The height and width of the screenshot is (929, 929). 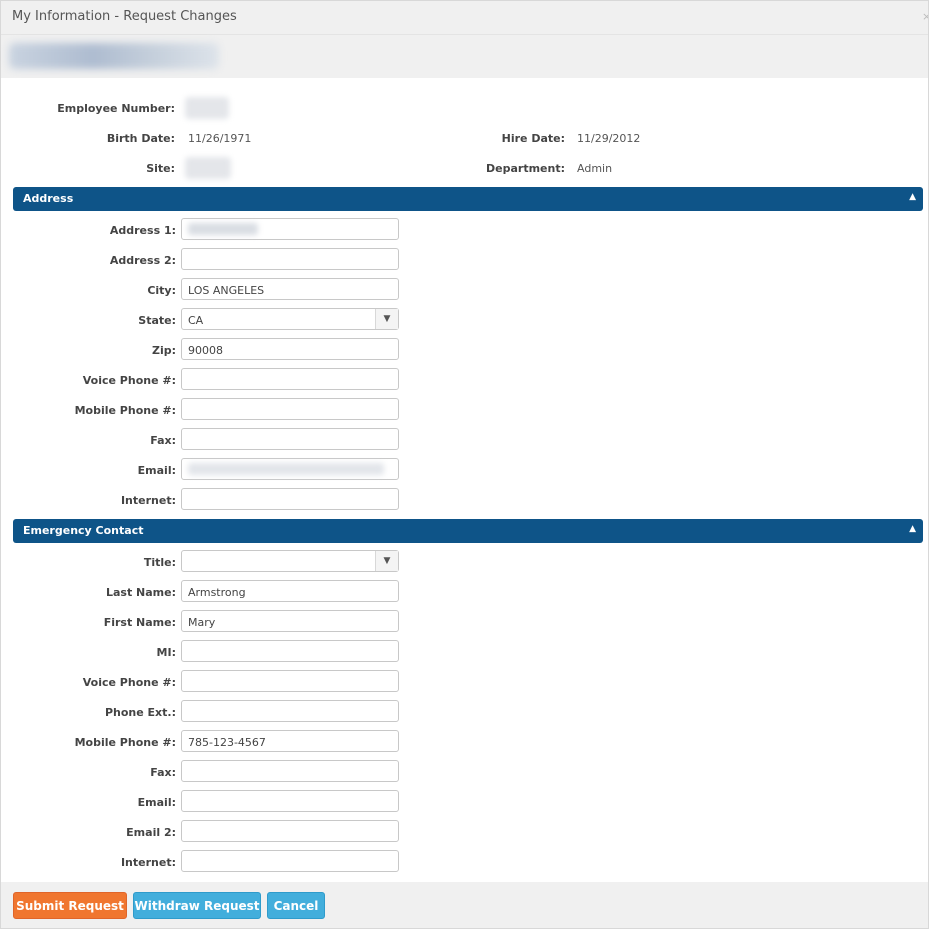 I want to click on email-label: Email:, so click(x=156, y=470).